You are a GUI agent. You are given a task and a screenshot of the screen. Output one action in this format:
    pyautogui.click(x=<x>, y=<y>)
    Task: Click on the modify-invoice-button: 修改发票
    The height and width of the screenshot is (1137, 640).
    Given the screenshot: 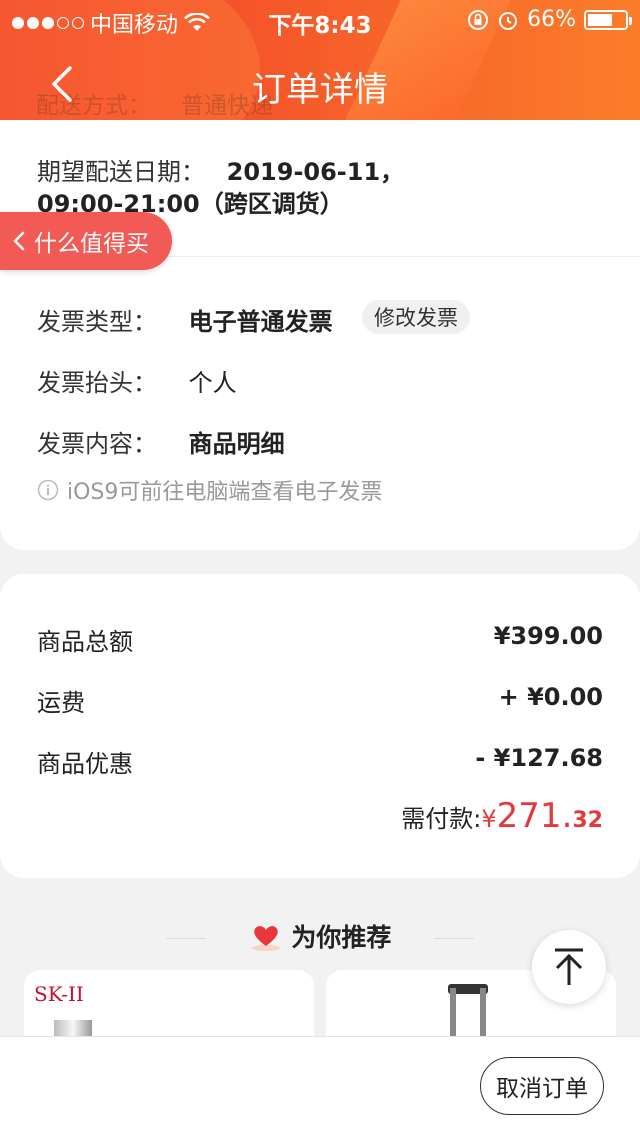 What is the action you would take?
    pyautogui.click(x=416, y=317)
    